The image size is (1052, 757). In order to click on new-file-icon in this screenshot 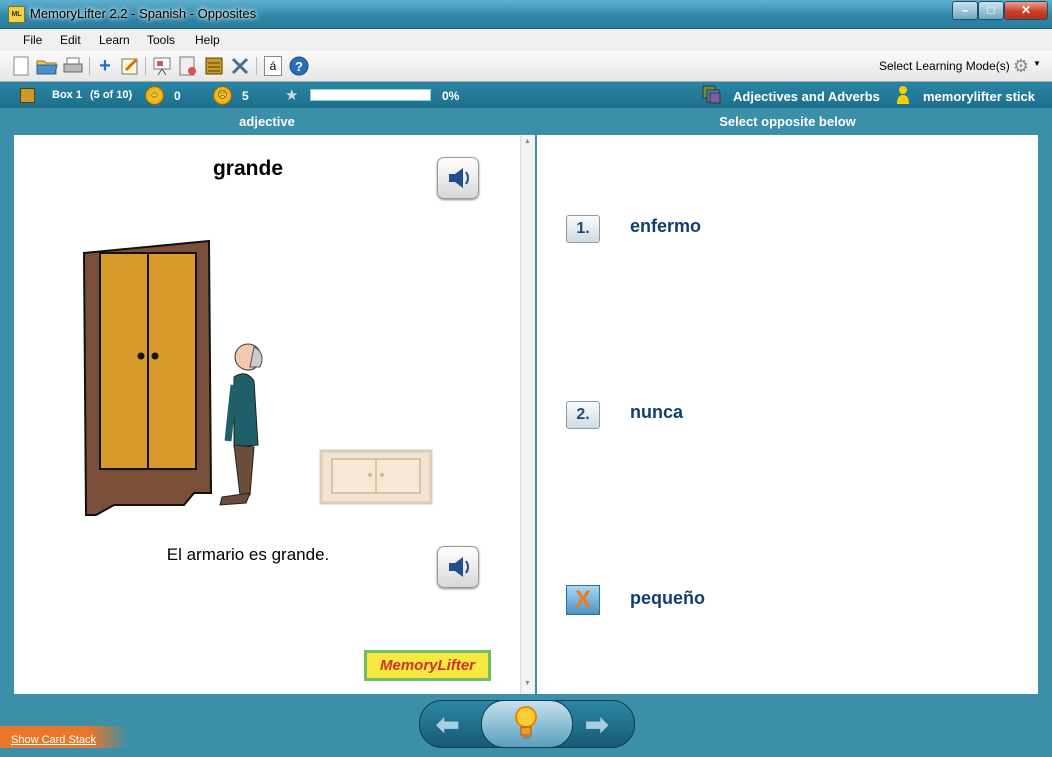, I will do `click(21, 66)`.